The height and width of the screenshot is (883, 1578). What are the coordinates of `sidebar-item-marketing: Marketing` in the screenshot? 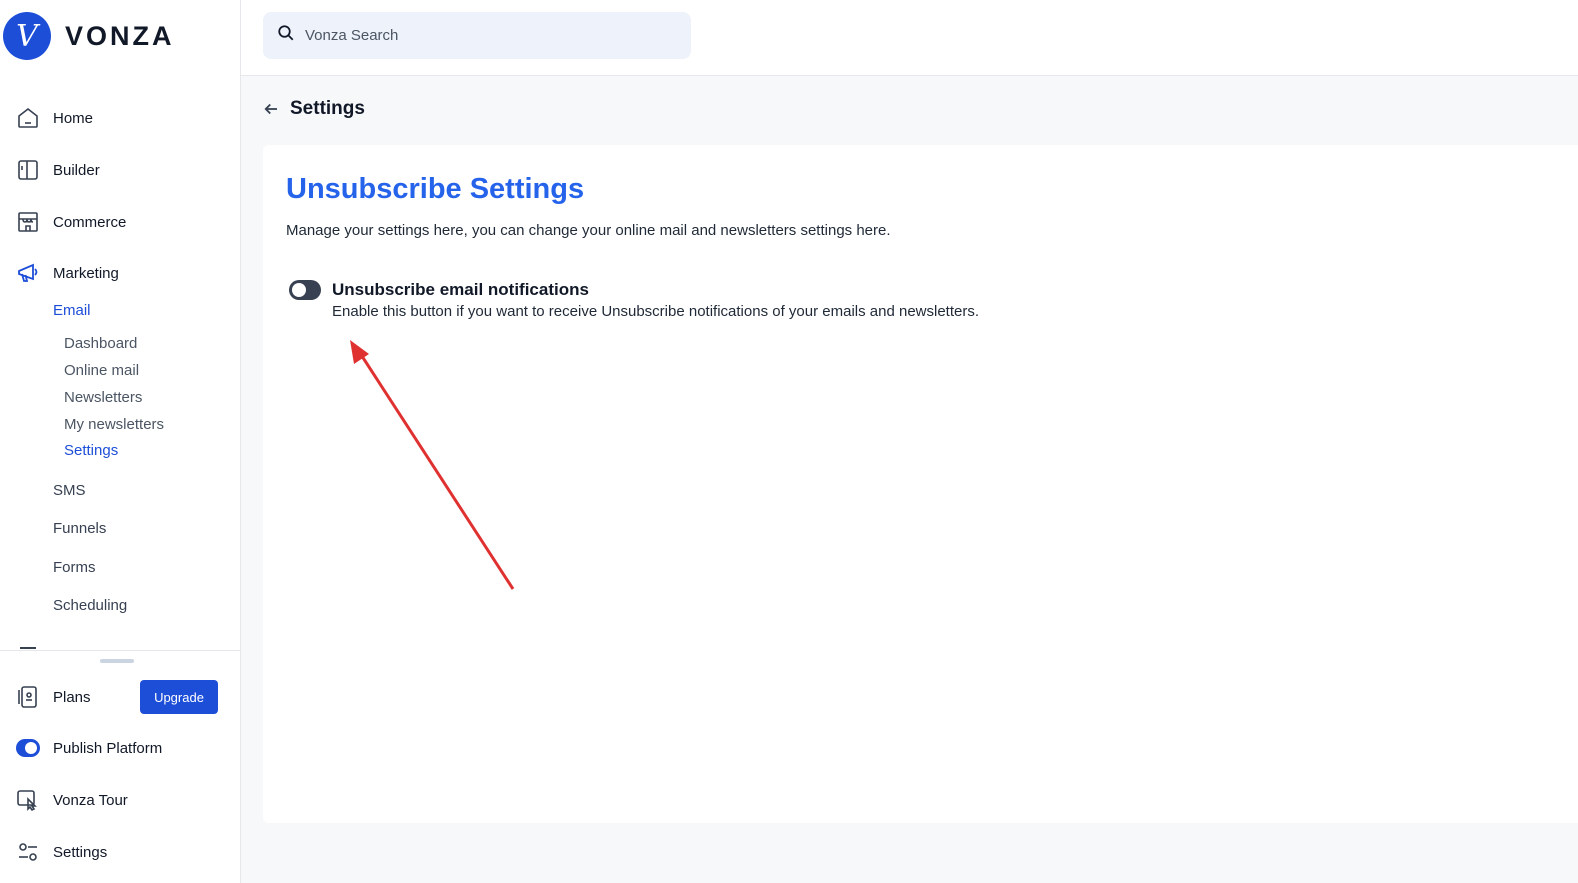 It's located at (67, 273).